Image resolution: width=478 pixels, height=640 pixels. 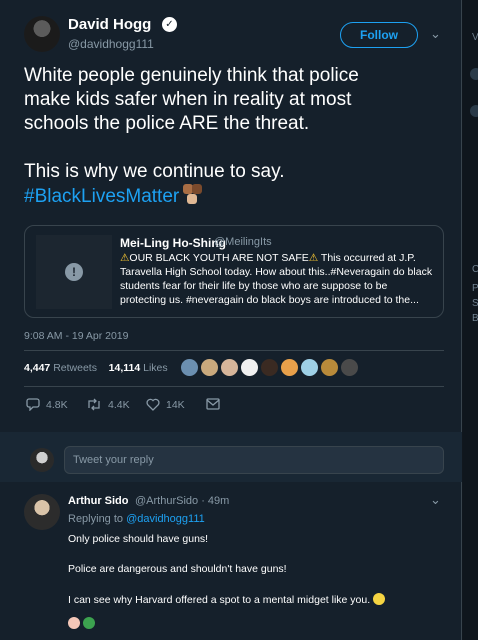 I want to click on clown-face-emoji-icon, so click(x=74, y=623).